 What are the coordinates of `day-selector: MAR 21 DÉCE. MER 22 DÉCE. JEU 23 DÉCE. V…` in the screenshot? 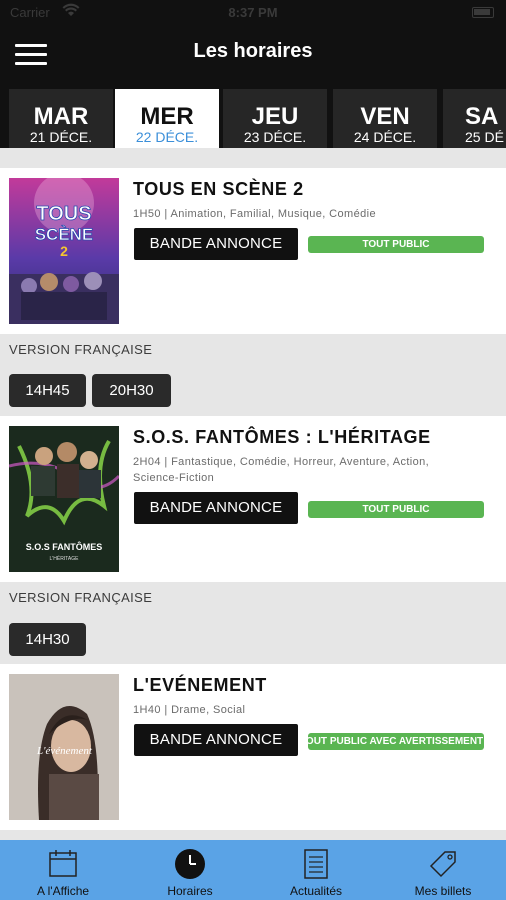 It's located at (253, 118).